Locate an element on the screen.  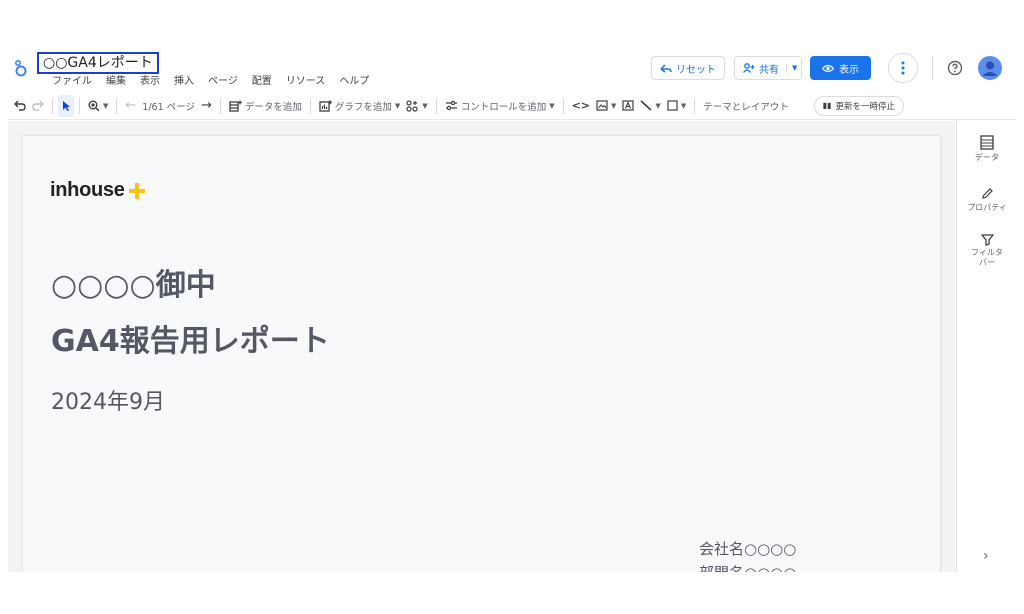
menu-bar: ファイル 編集 表示 挿入 ページ 配置 リソース ヘルプ is located at coordinates (210, 82).